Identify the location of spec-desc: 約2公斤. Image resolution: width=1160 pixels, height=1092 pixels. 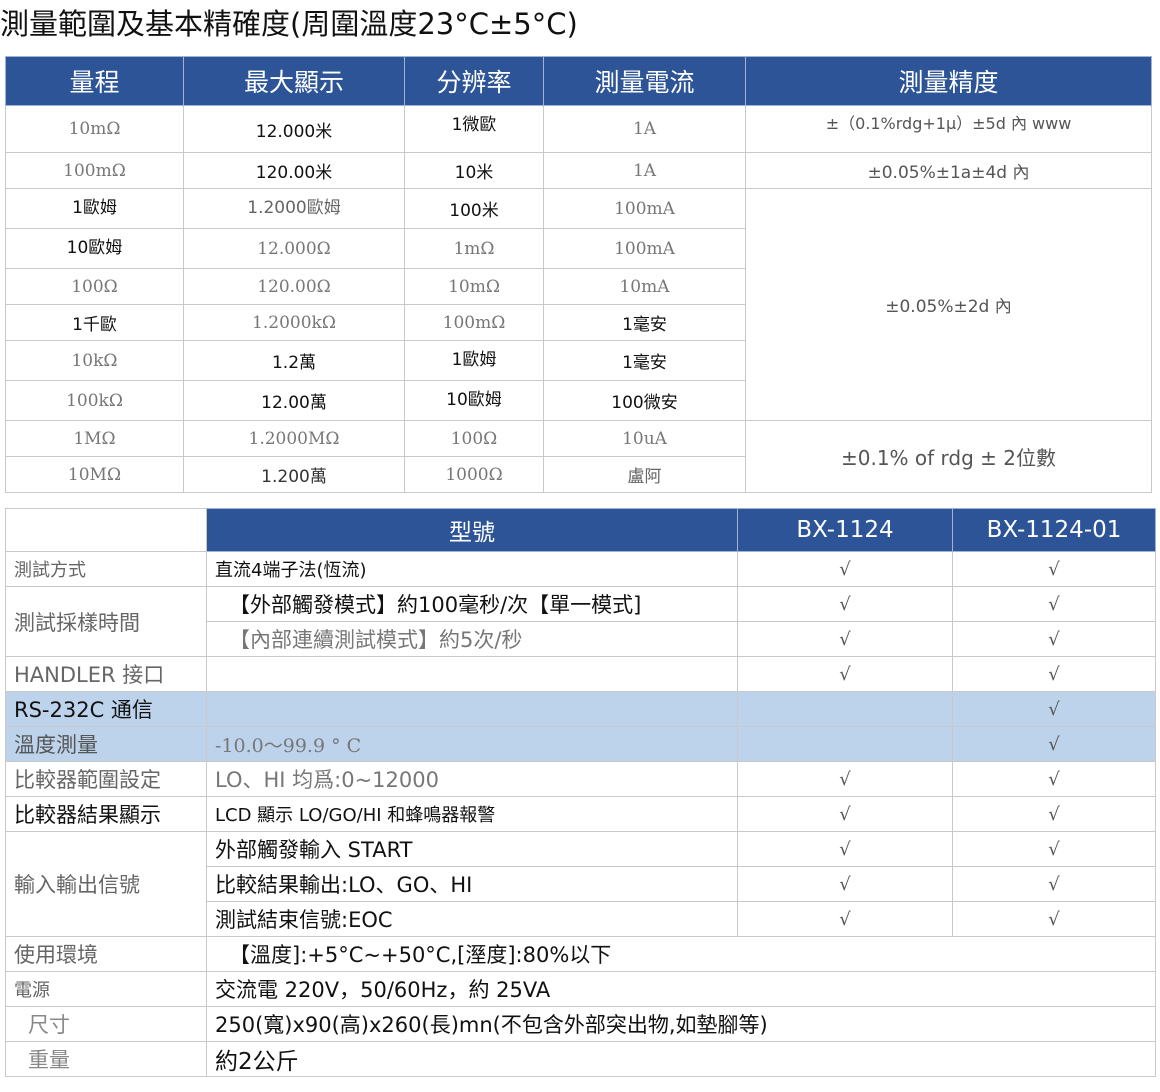
(681, 1059).